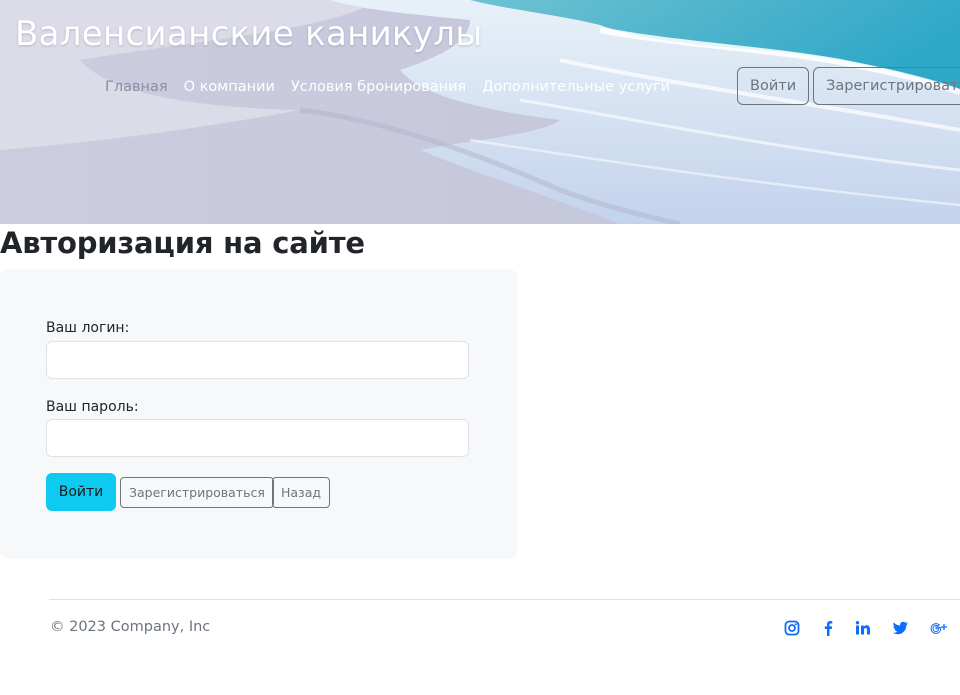  What do you see at coordinates (378, 87) in the screenshot?
I see `nav-item-booking-terms: Условия бронирования` at bounding box center [378, 87].